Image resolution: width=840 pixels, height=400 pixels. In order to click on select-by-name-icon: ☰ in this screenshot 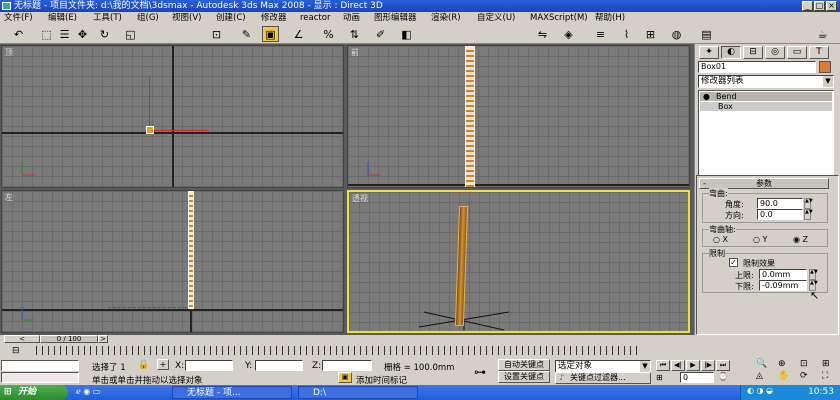, I will do `click(64, 34)`.